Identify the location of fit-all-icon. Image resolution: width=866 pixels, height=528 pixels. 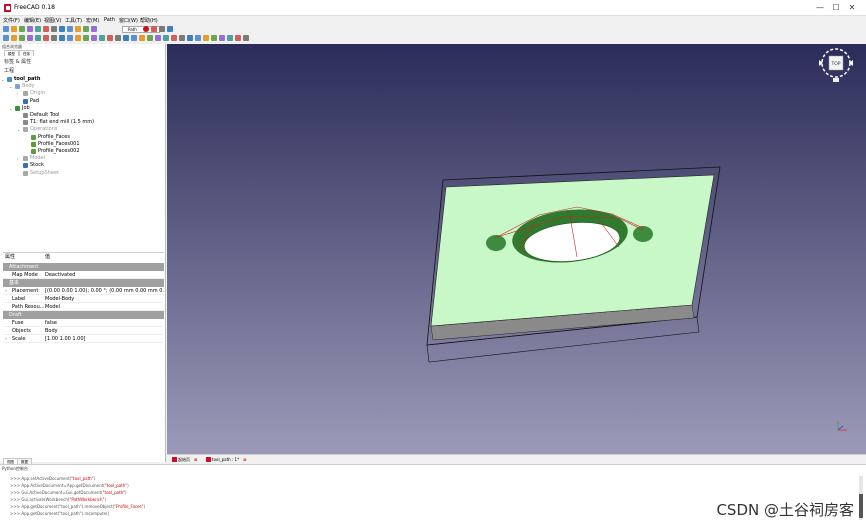
(6, 38).